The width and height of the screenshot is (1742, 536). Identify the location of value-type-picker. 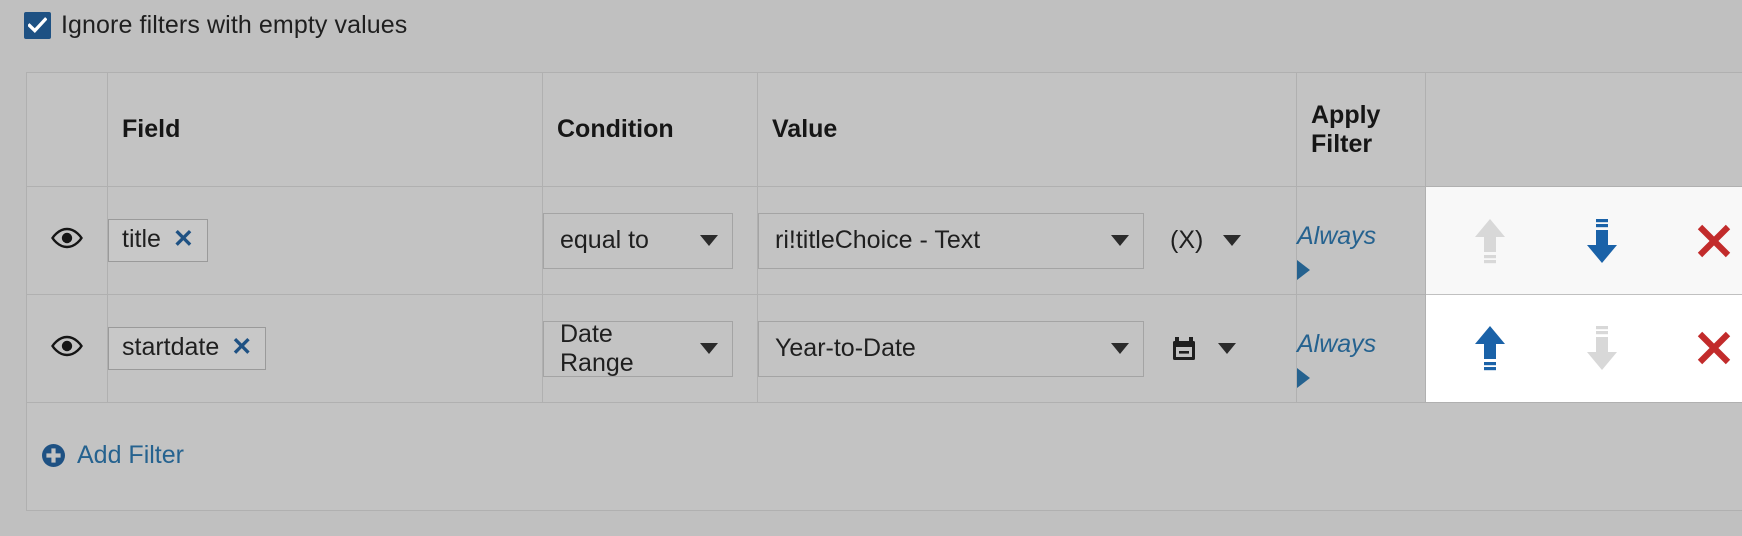
(1203, 349).